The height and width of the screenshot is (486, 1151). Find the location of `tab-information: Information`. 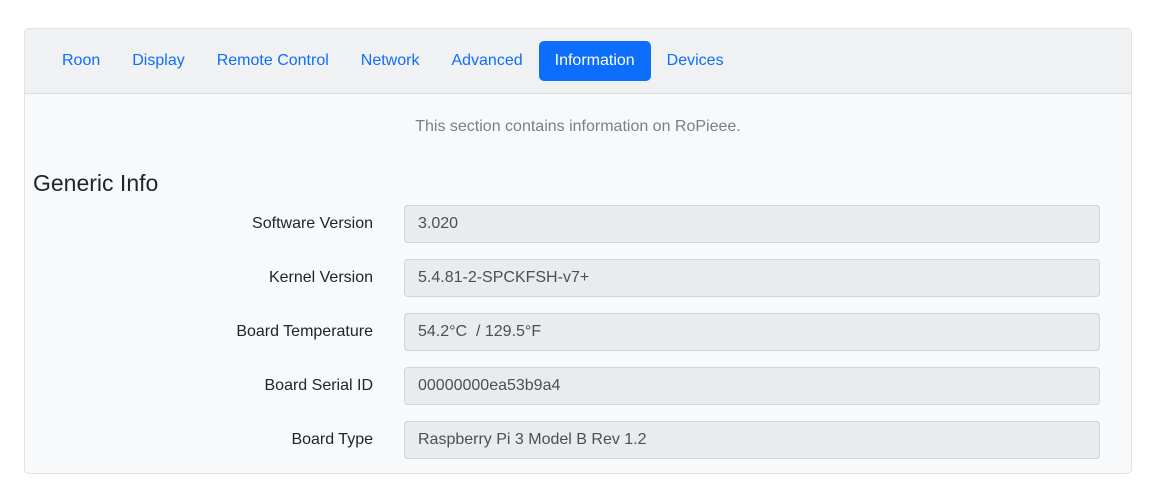

tab-information: Information is located at coordinates (594, 61).